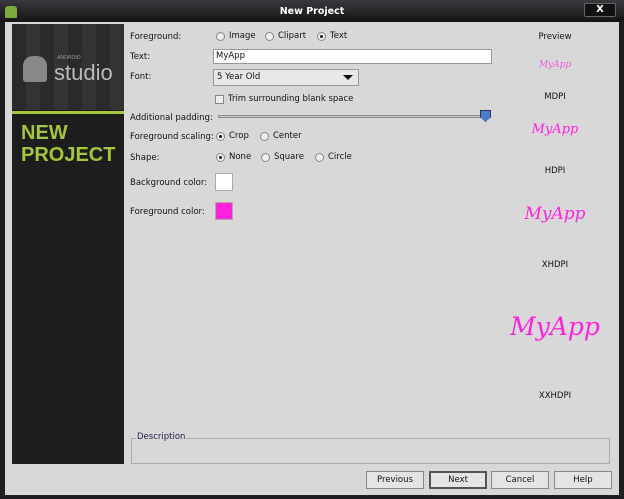 Image resolution: width=624 pixels, height=499 pixels. I want to click on scaling-label: Foreground scaling:, so click(172, 137).